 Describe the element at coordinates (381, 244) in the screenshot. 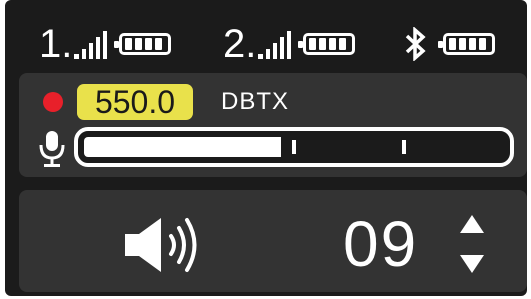

I see `volume-value: 09` at that location.